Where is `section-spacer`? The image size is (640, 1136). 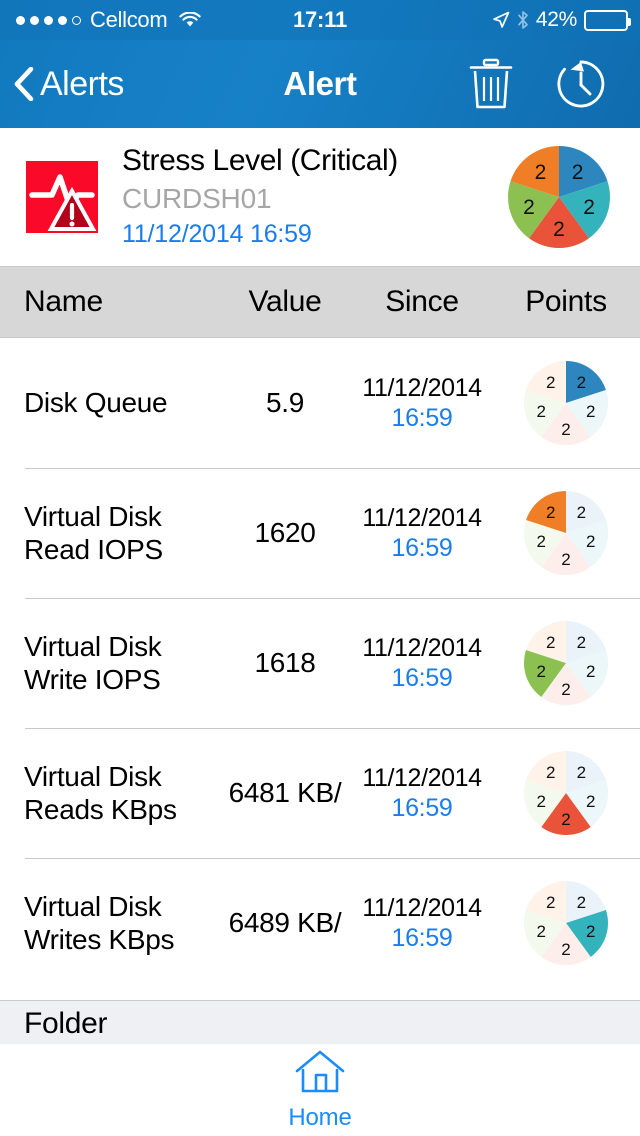
section-spacer is located at coordinates (320, 994).